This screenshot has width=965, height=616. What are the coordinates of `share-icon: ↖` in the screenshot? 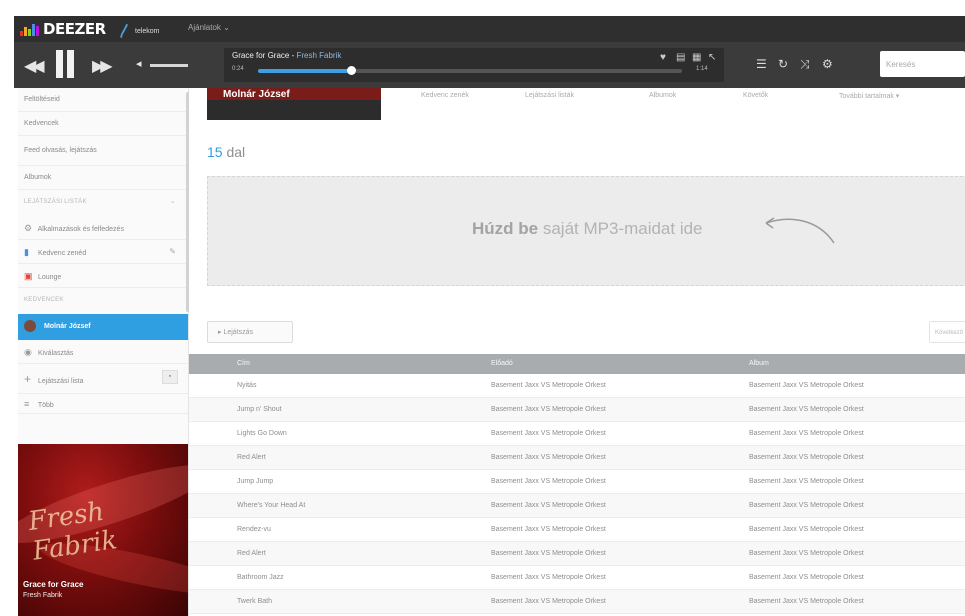 It's located at (712, 57).